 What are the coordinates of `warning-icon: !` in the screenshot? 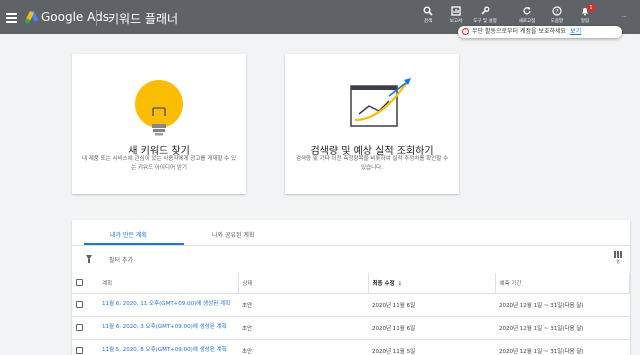 It's located at (465, 31).